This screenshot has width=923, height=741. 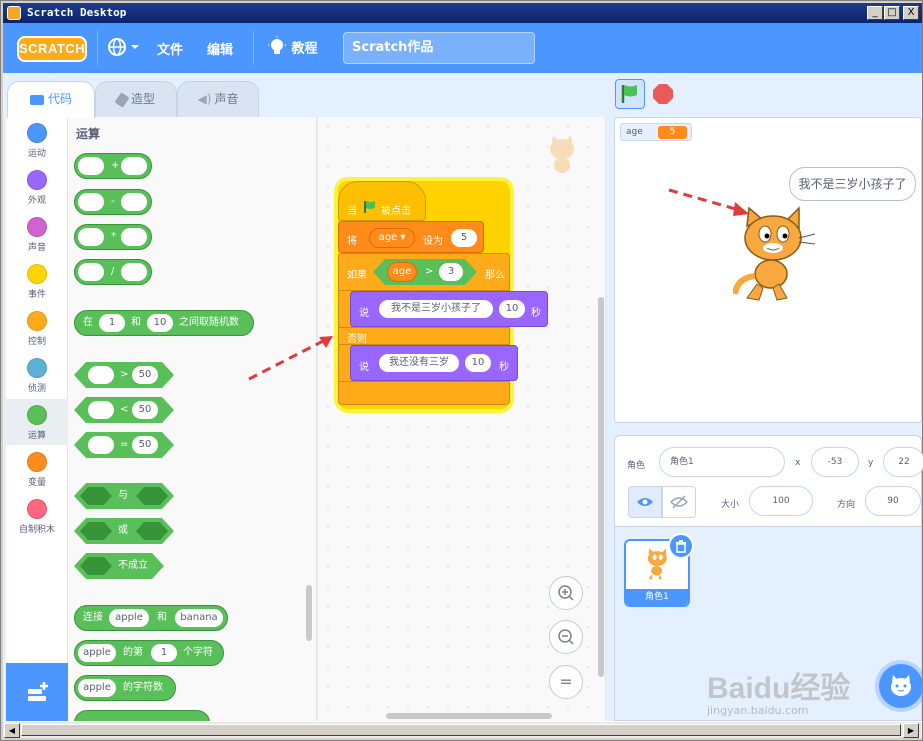 What do you see at coordinates (382, 201) in the screenshot?
I see `when-flag-clicked-block: 当 被点击` at bounding box center [382, 201].